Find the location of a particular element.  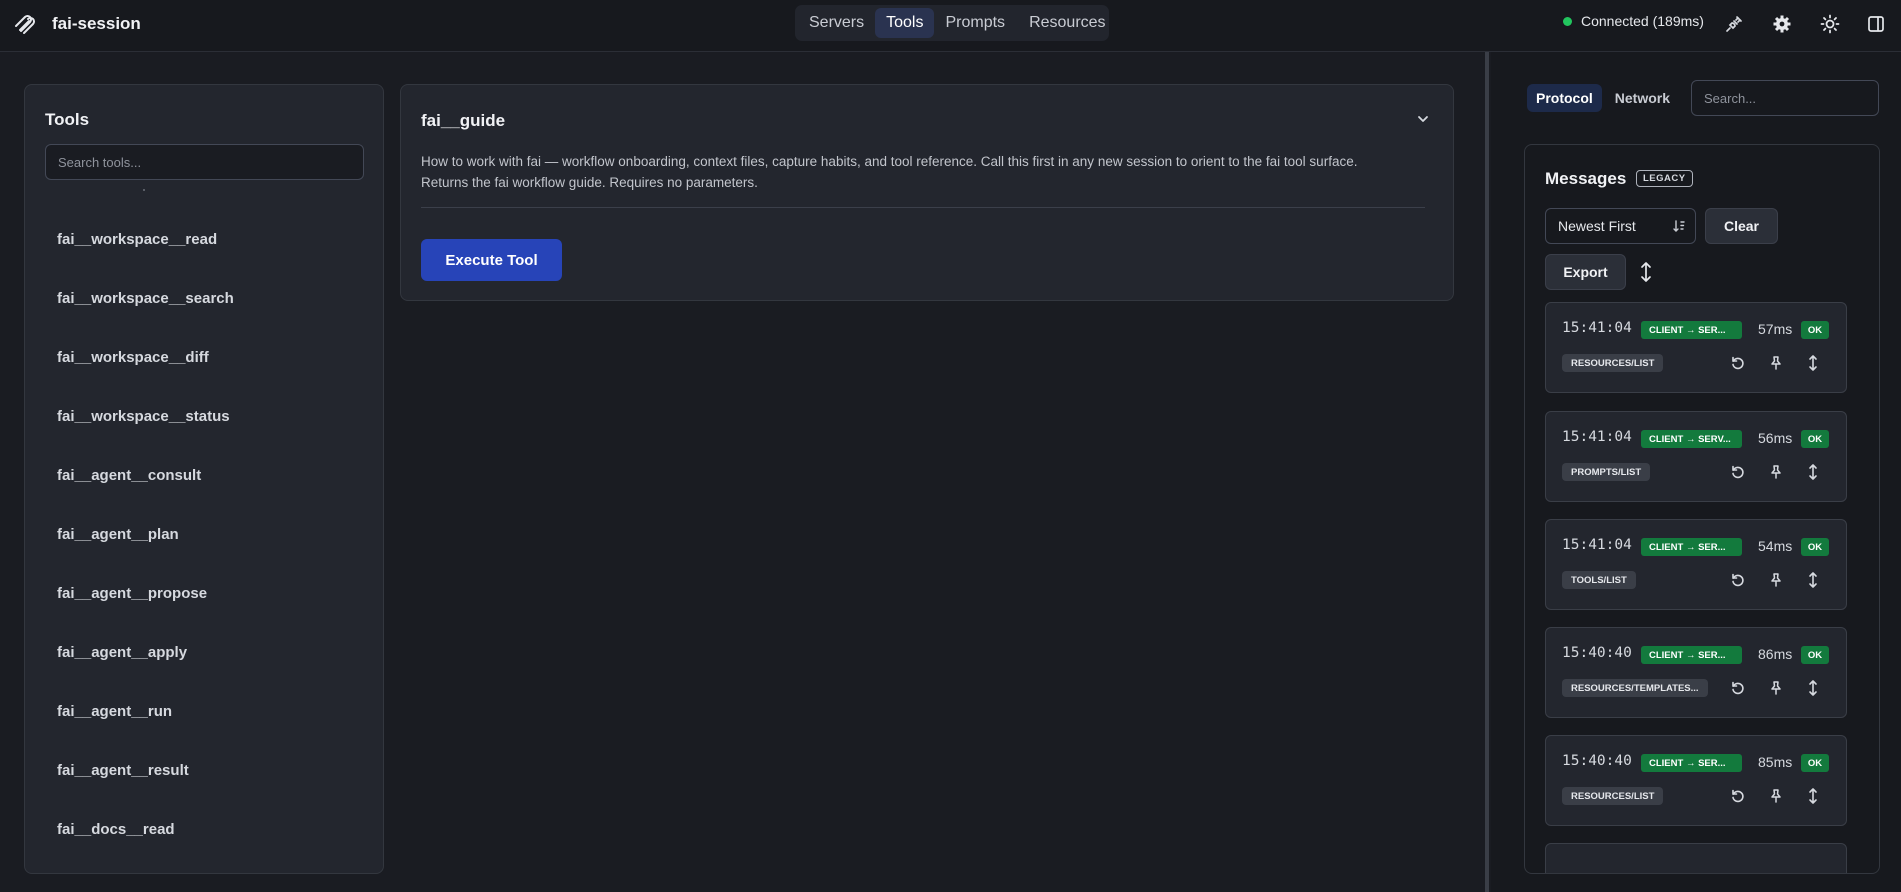

connection-status: Connected (189ms) is located at coordinates (1633, 21).